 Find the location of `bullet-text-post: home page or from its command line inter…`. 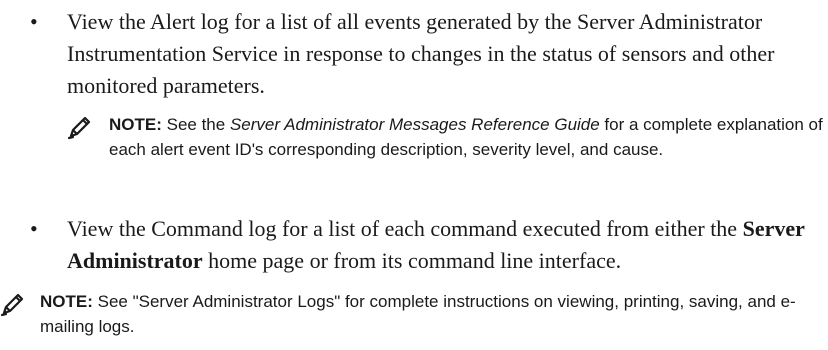

bullet-text-post: home page or from its command line inter… is located at coordinates (412, 260).